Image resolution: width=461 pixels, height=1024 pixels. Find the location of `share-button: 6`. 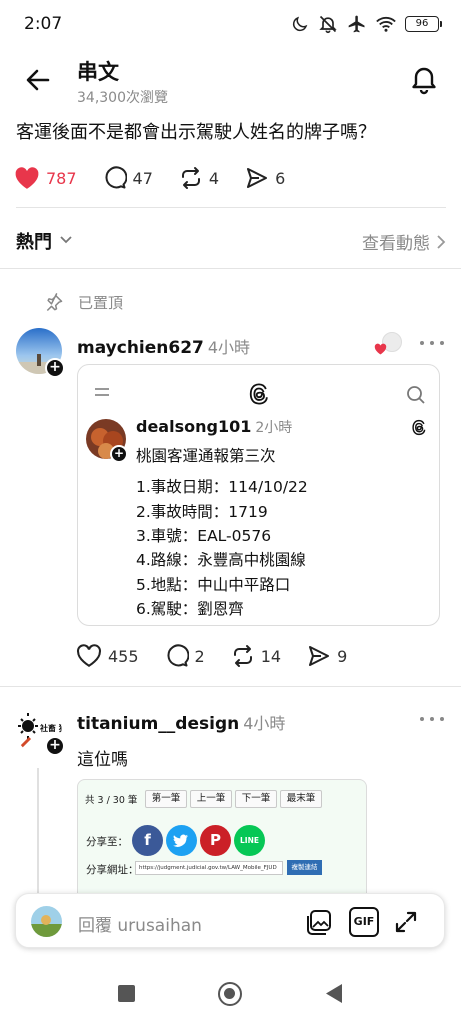

share-button: 6 is located at coordinates (265, 178).